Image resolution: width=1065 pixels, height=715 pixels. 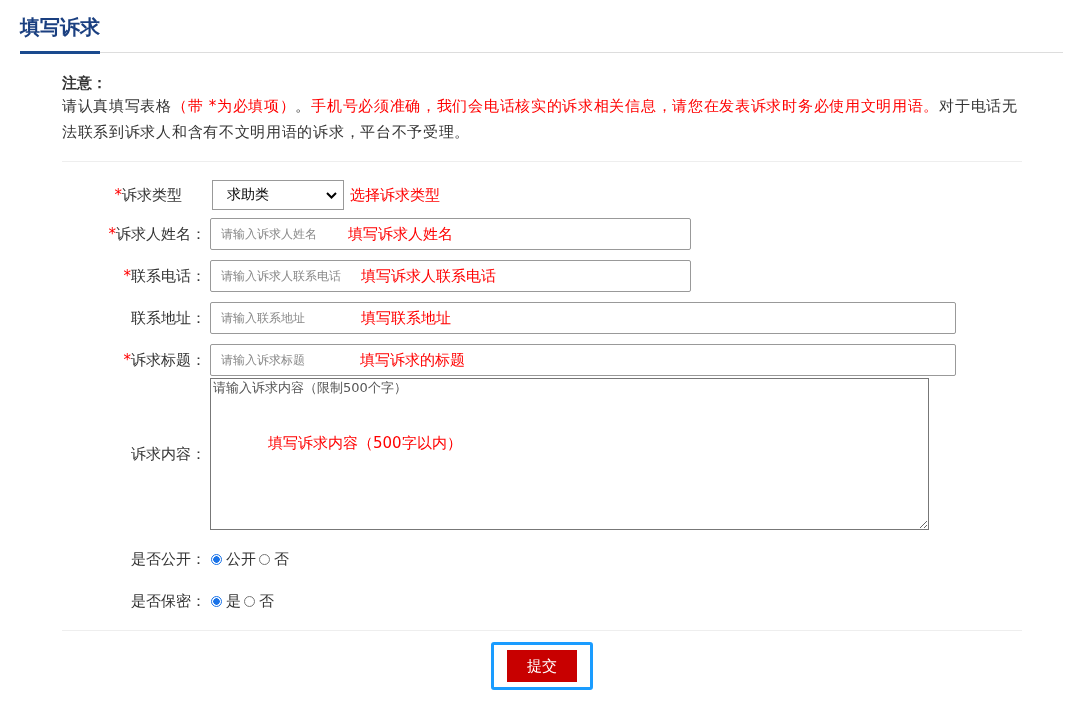 What do you see at coordinates (331, 195) in the screenshot?
I see `chevron-down-icon` at bounding box center [331, 195].